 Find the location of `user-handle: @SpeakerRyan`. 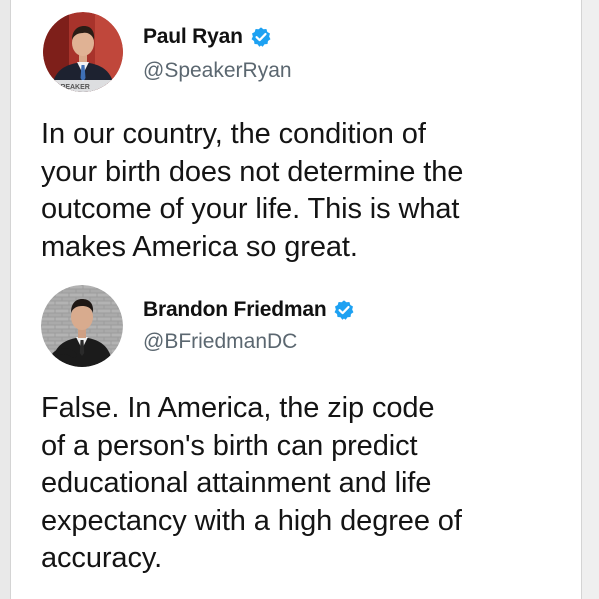

user-handle: @SpeakerRyan is located at coordinates (217, 71).